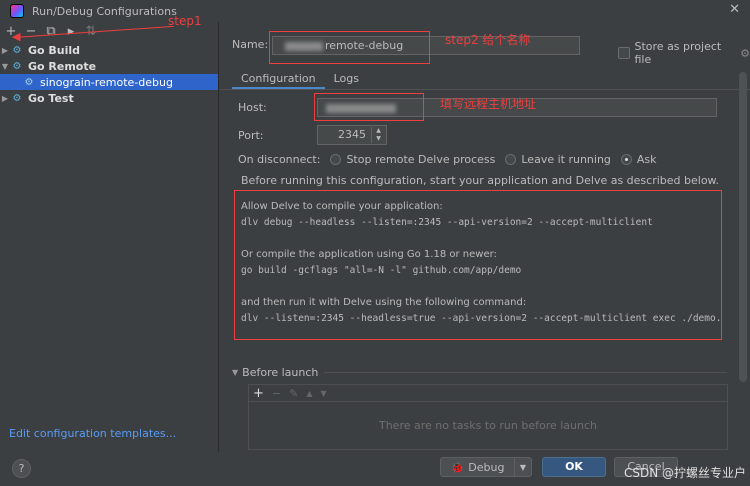 The height and width of the screenshot is (486, 750). Describe the element at coordinates (109, 66) in the screenshot. I see `tree-group-go-remote: ▼ ⚙ Go Remote` at that location.